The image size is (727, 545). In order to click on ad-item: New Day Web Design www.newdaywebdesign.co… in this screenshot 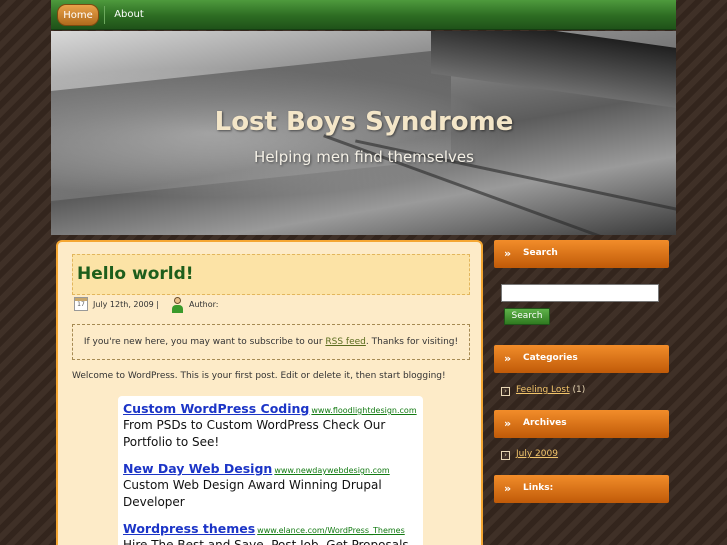, I will do `click(270, 484)`.